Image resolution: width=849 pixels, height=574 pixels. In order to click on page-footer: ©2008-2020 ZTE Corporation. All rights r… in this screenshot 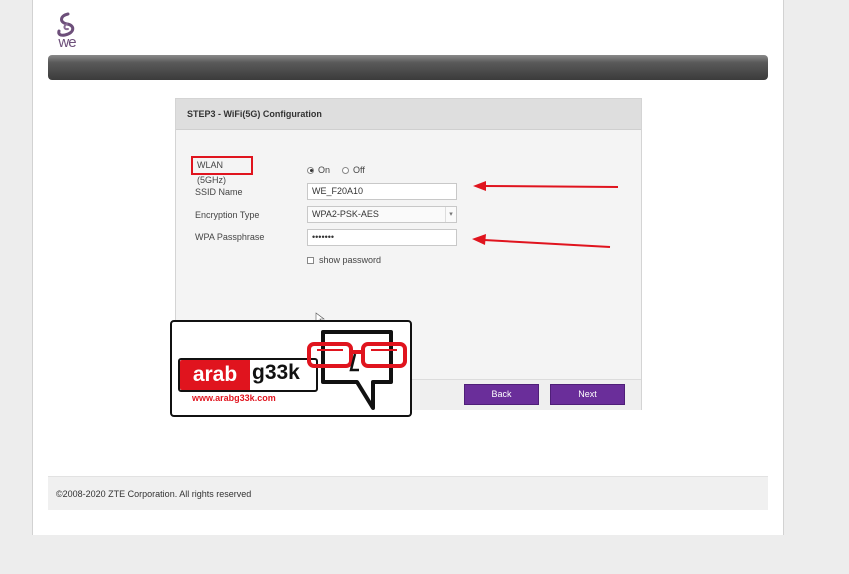, I will do `click(408, 493)`.